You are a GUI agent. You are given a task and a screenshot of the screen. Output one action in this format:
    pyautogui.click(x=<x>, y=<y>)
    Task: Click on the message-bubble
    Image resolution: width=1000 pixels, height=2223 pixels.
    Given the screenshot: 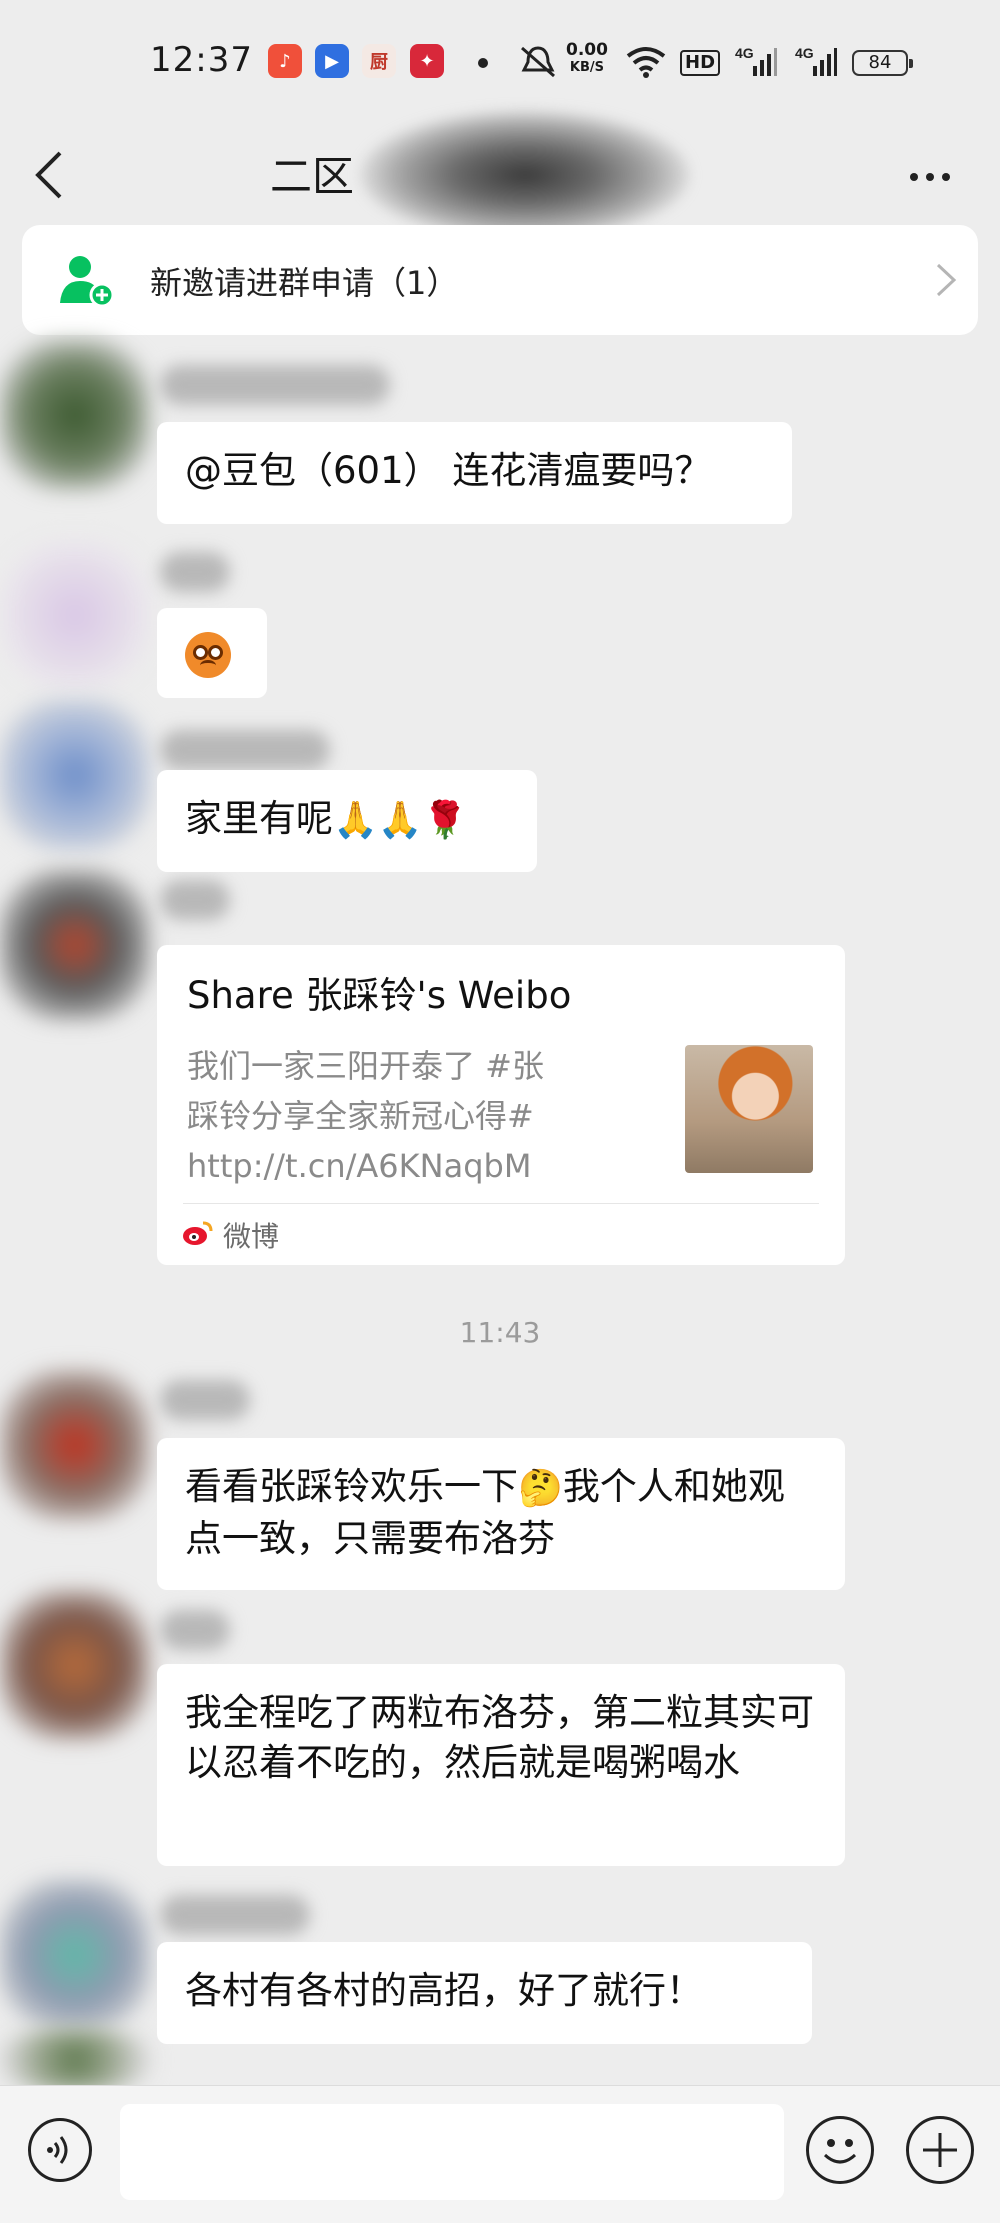 What is the action you would take?
    pyautogui.click(x=212, y=653)
    